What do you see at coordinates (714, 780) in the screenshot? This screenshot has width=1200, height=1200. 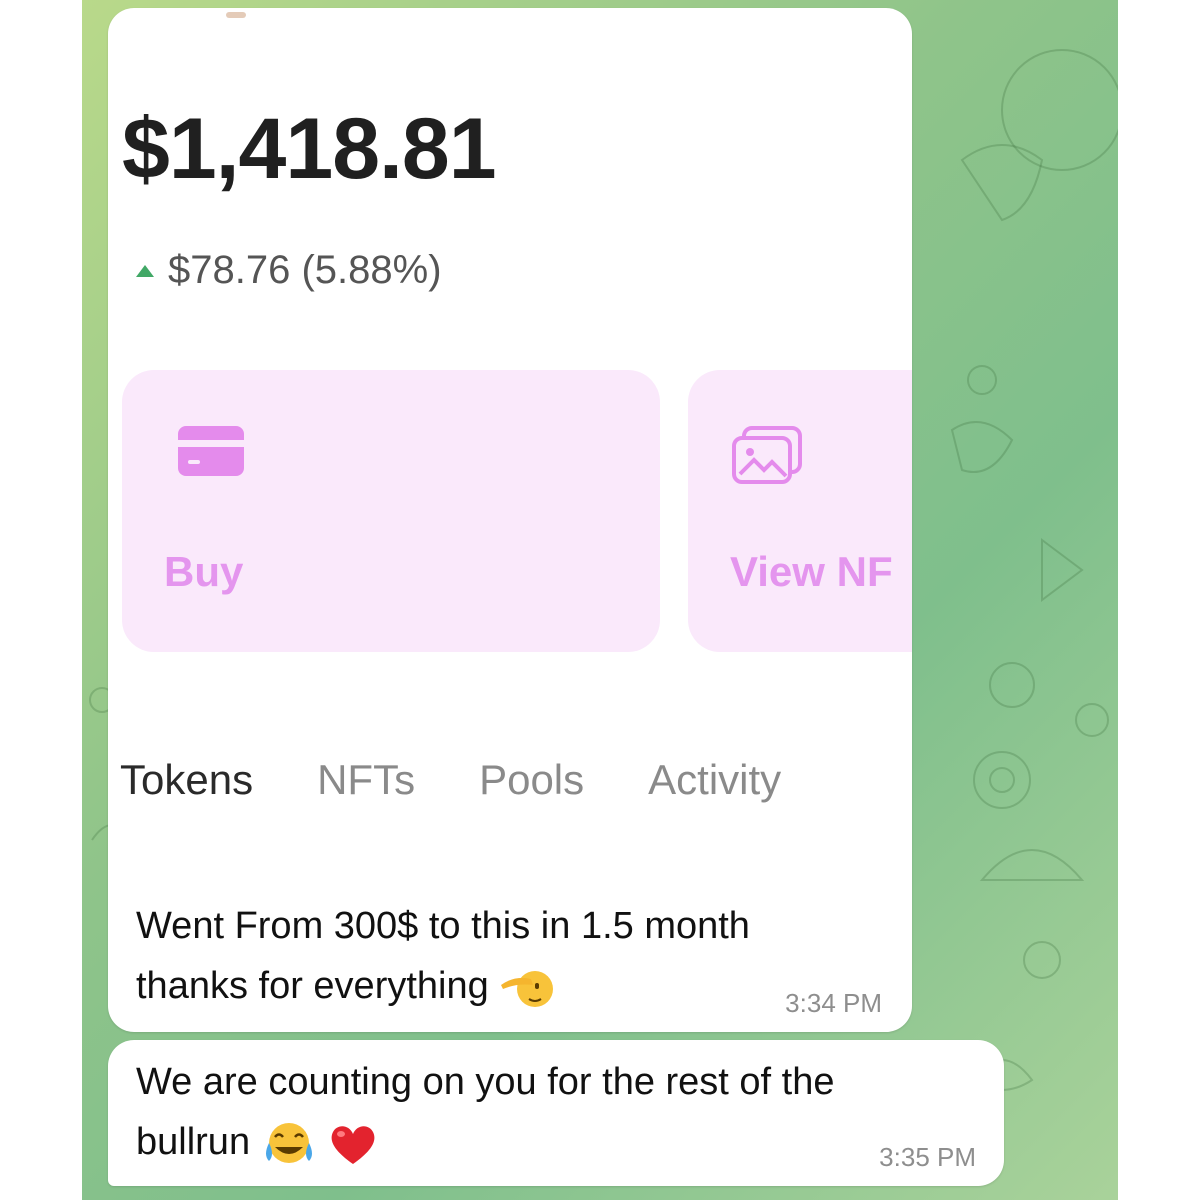 I see `tab-activity: Activity` at bounding box center [714, 780].